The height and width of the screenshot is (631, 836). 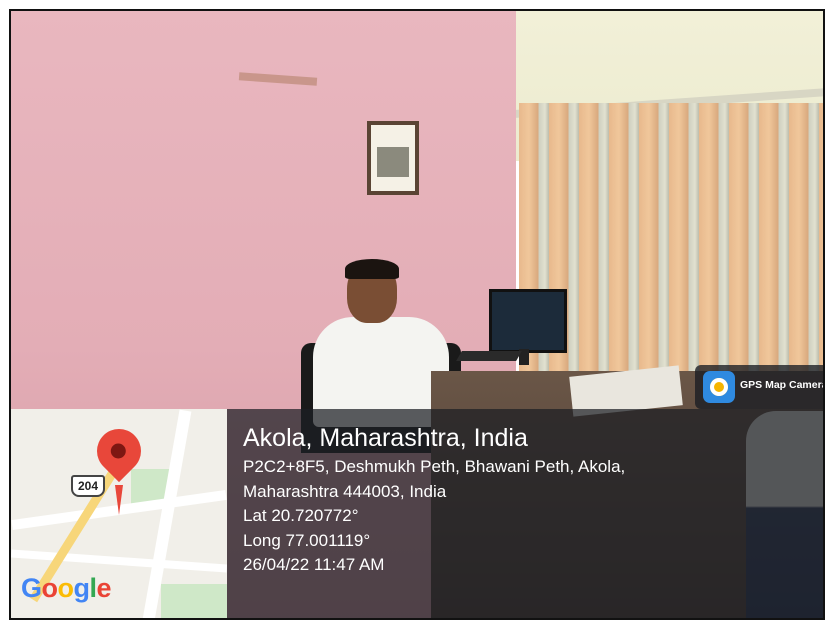 What do you see at coordinates (372, 269) in the screenshot?
I see `seated-person-hair` at bounding box center [372, 269].